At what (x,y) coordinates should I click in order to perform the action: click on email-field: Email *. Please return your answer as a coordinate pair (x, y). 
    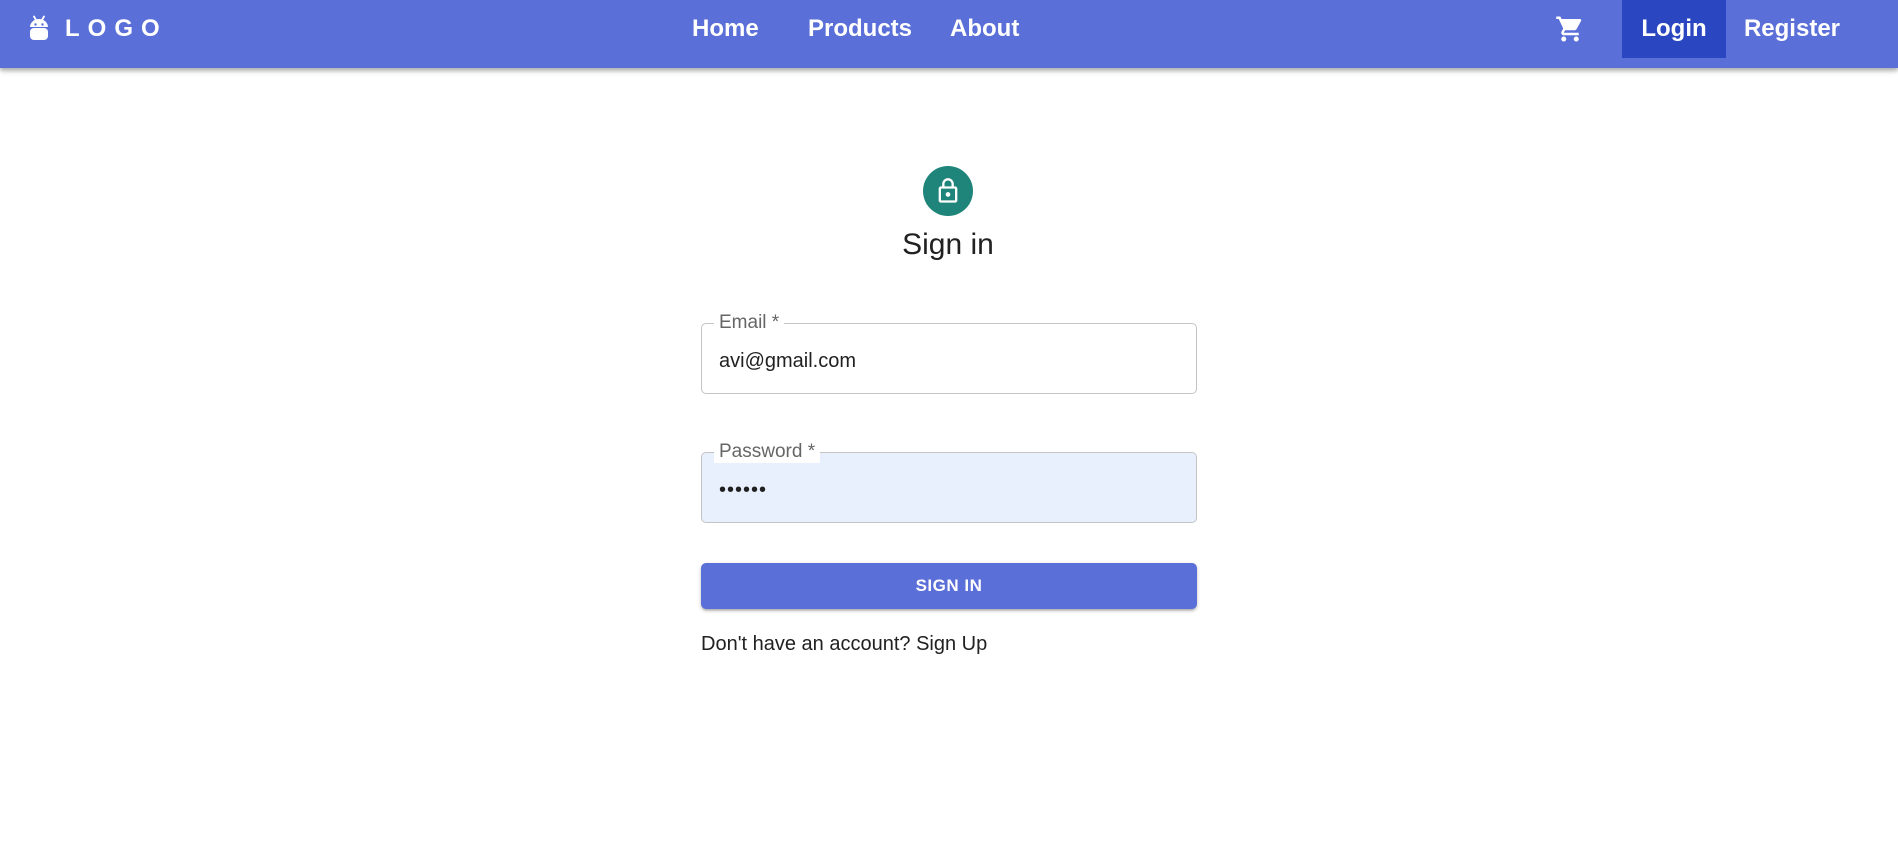
    Looking at the image, I should click on (949, 353).